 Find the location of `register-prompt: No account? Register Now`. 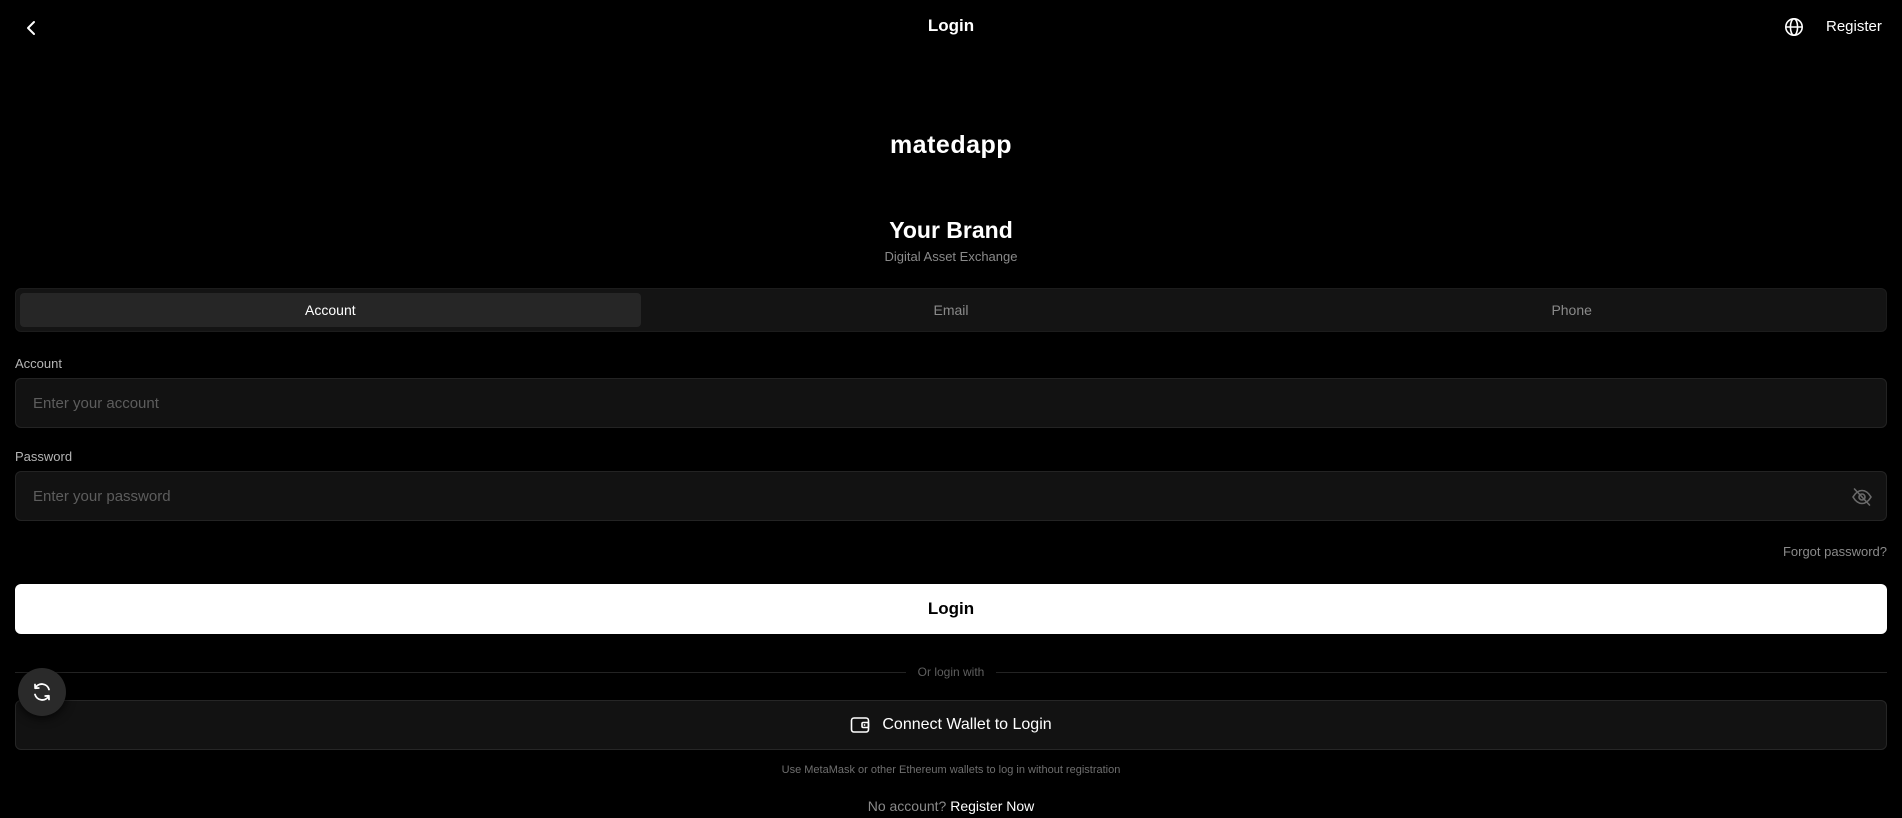

register-prompt: No account? Register Now is located at coordinates (951, 806).